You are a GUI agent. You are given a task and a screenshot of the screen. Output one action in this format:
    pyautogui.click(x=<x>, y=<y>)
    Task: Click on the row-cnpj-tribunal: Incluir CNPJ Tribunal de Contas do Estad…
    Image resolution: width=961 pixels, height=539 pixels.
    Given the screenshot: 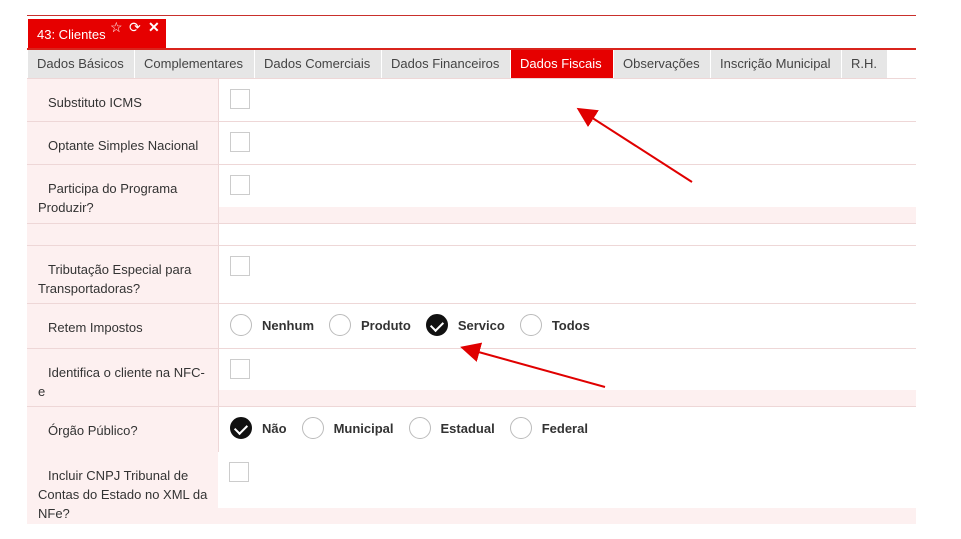 What is the action you would take?
    pyautogui.click(x=471, y=488)
    